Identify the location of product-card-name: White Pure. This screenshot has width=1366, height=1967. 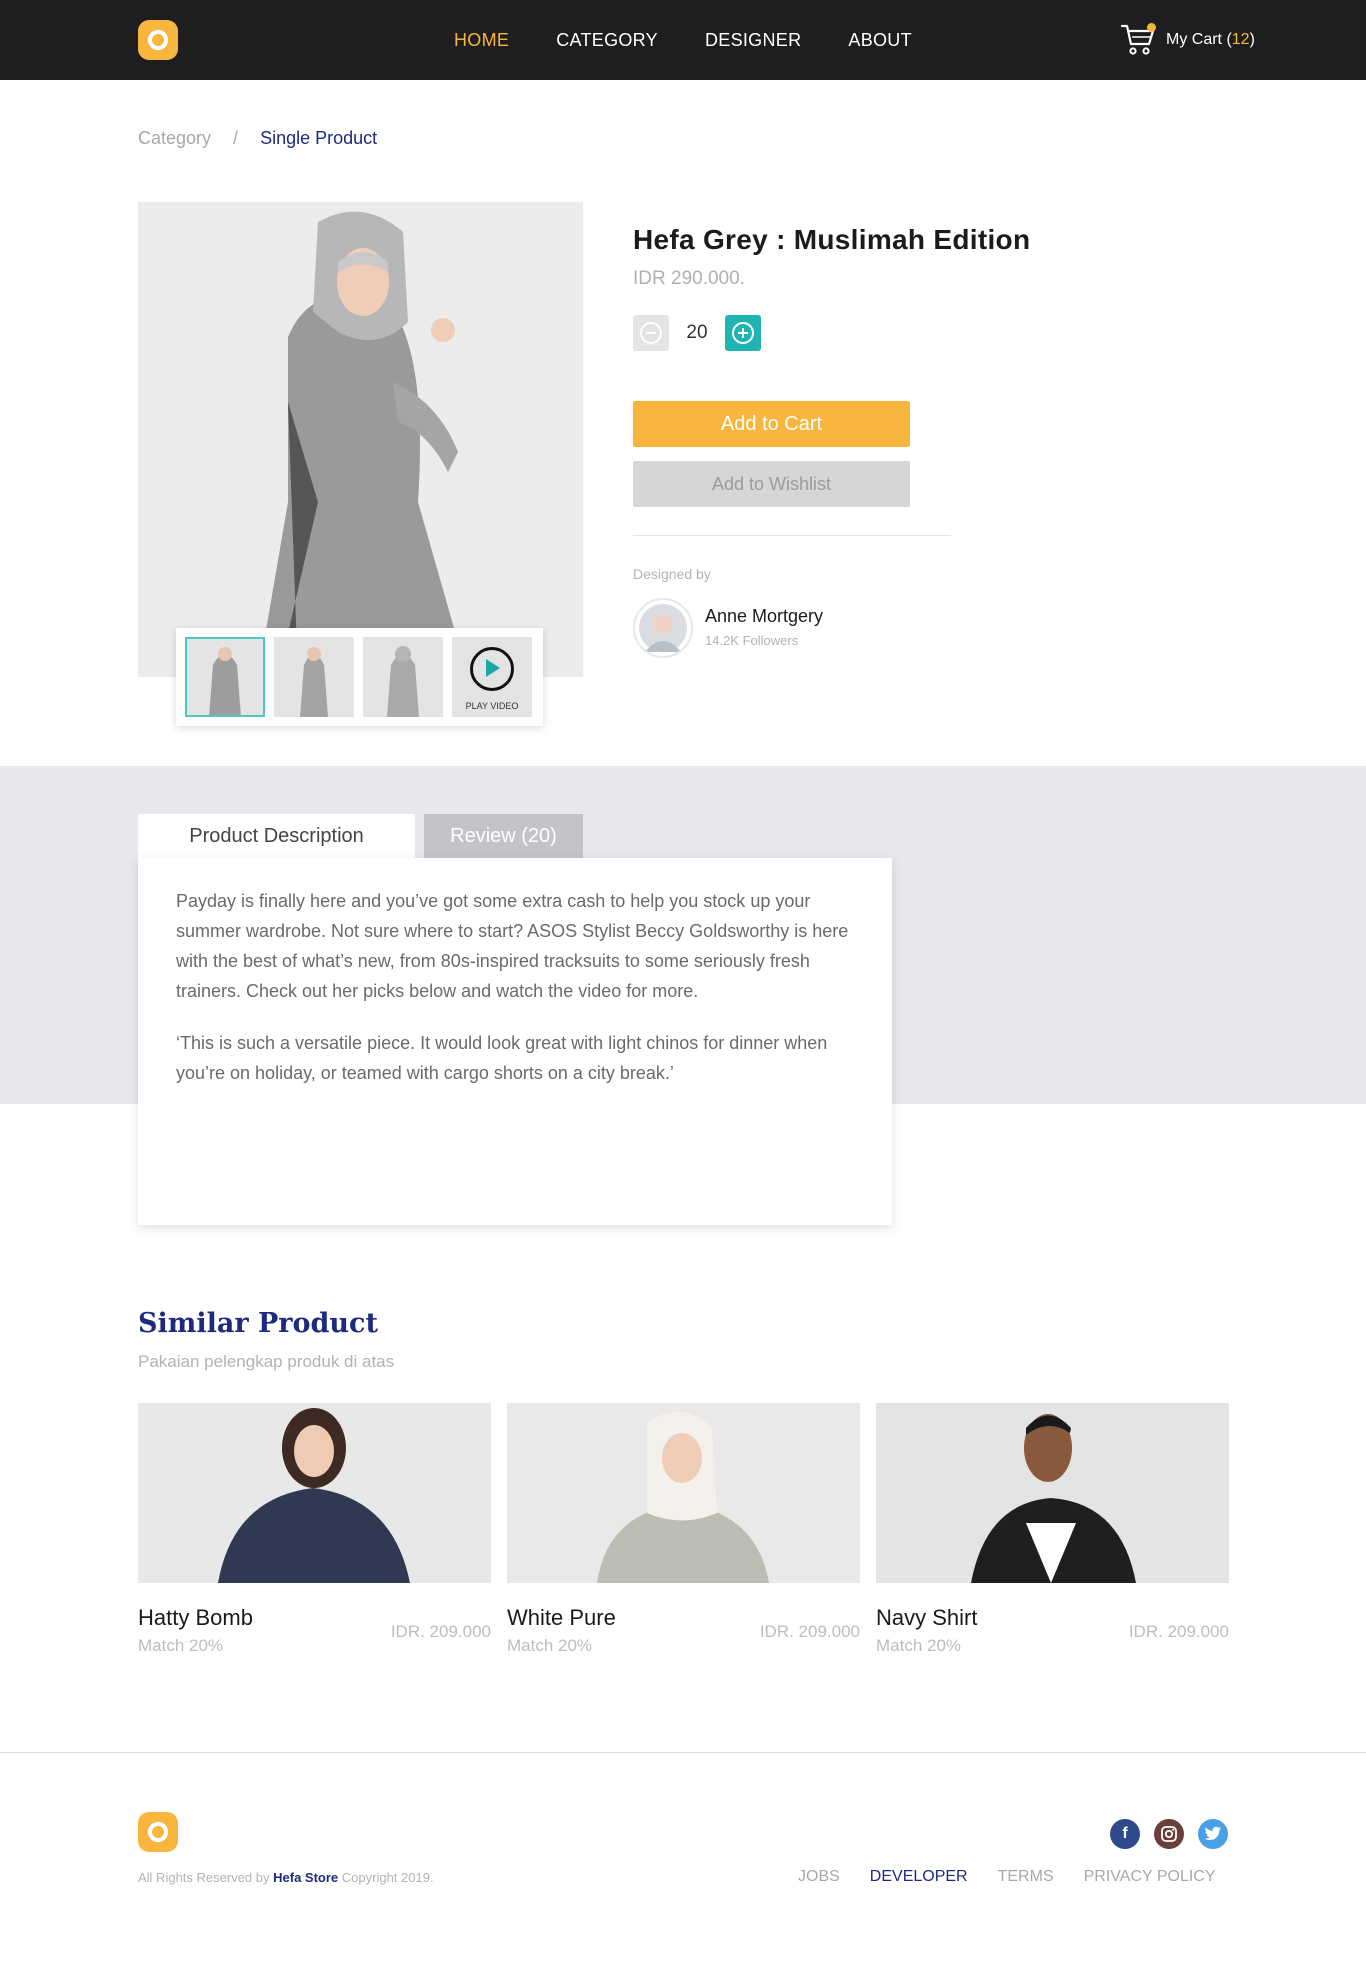
(561, 1618).